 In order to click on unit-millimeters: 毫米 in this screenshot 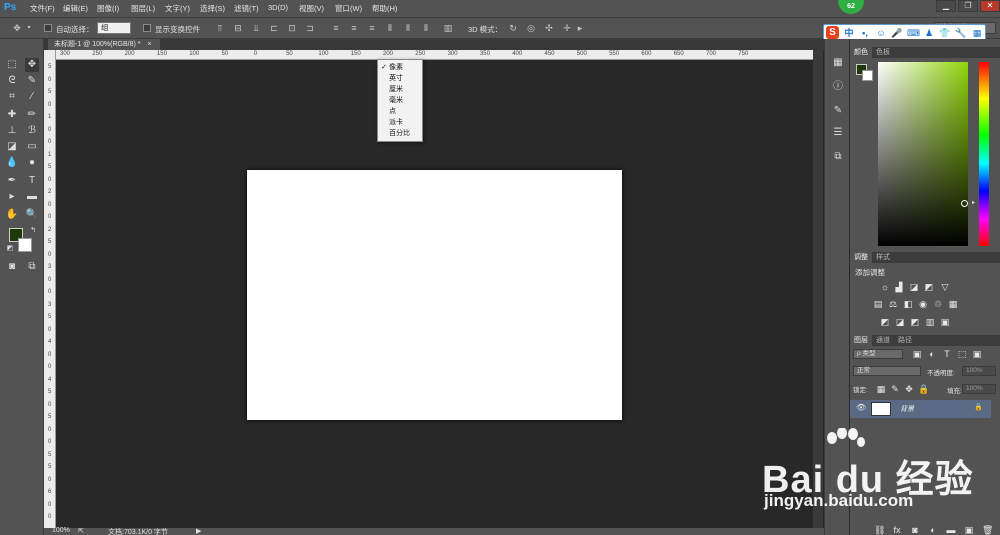, I will do `click(400, 100)`.